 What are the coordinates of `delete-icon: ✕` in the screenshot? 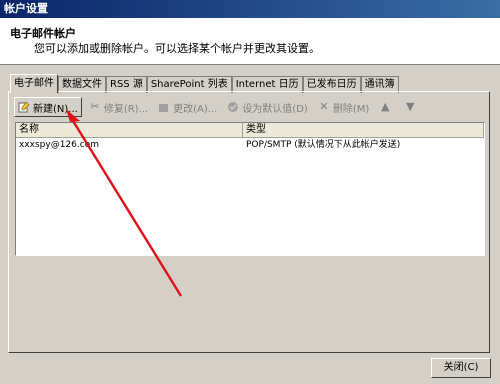 It's located at (324, 106).